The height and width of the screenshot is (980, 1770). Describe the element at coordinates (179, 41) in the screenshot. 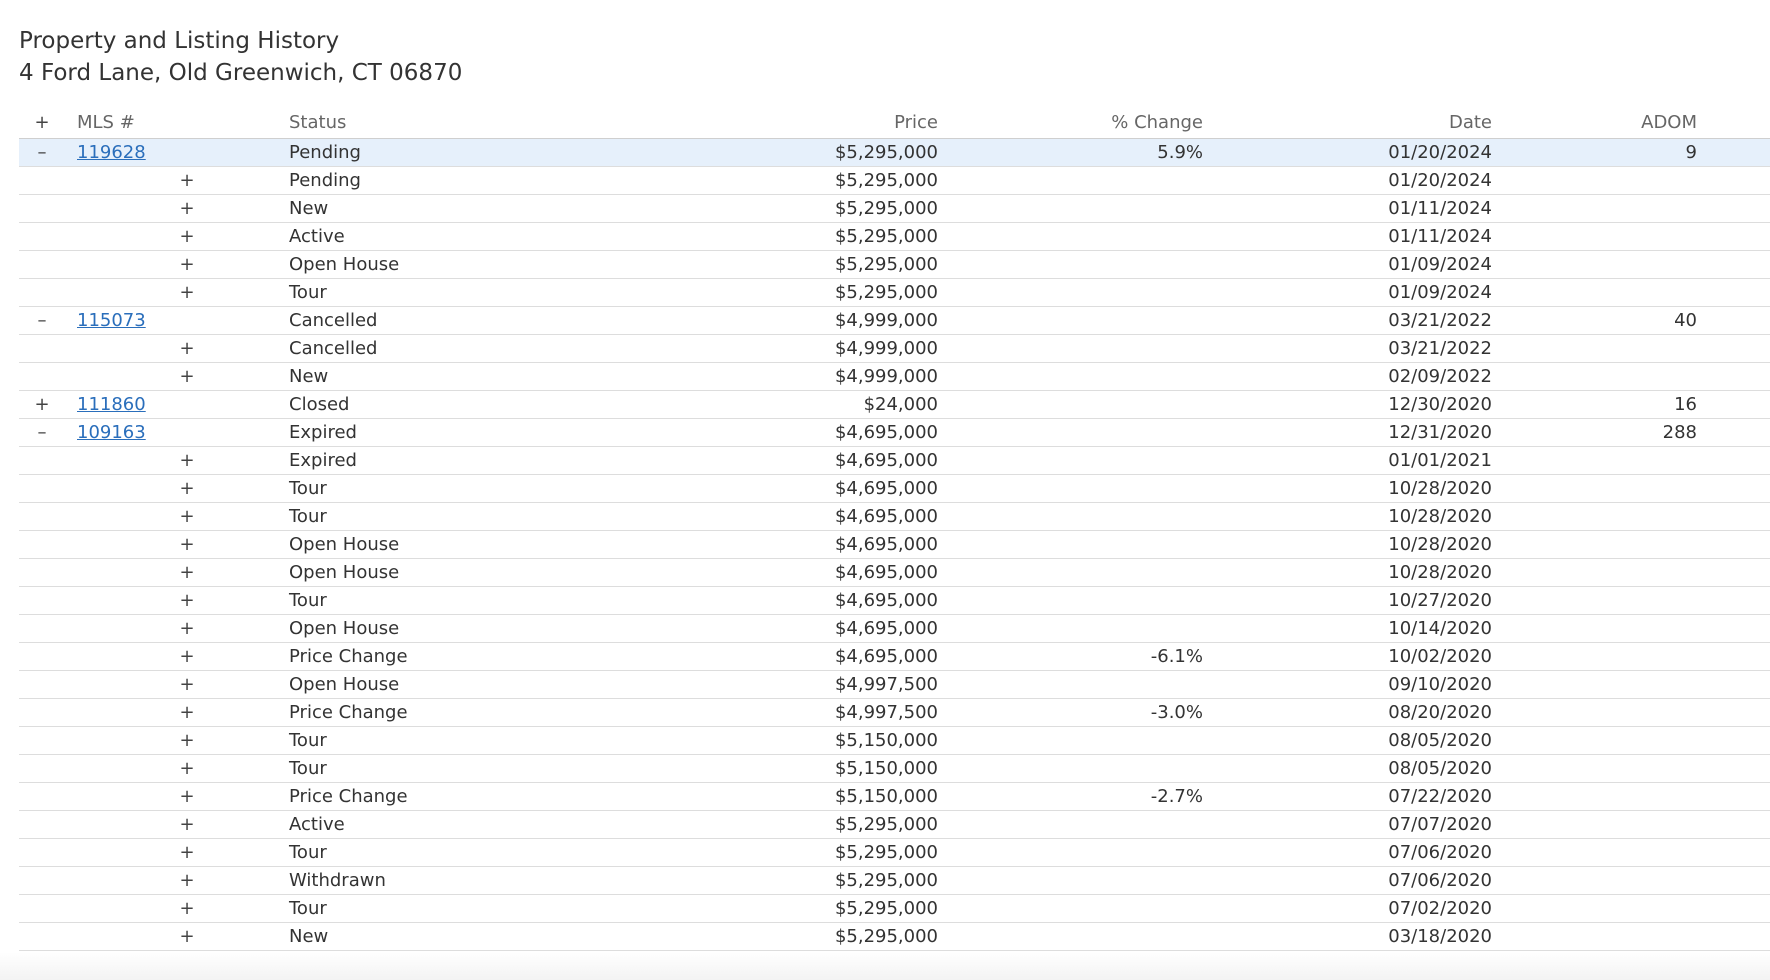

I see `page-title: Property and Listing History` at that location.